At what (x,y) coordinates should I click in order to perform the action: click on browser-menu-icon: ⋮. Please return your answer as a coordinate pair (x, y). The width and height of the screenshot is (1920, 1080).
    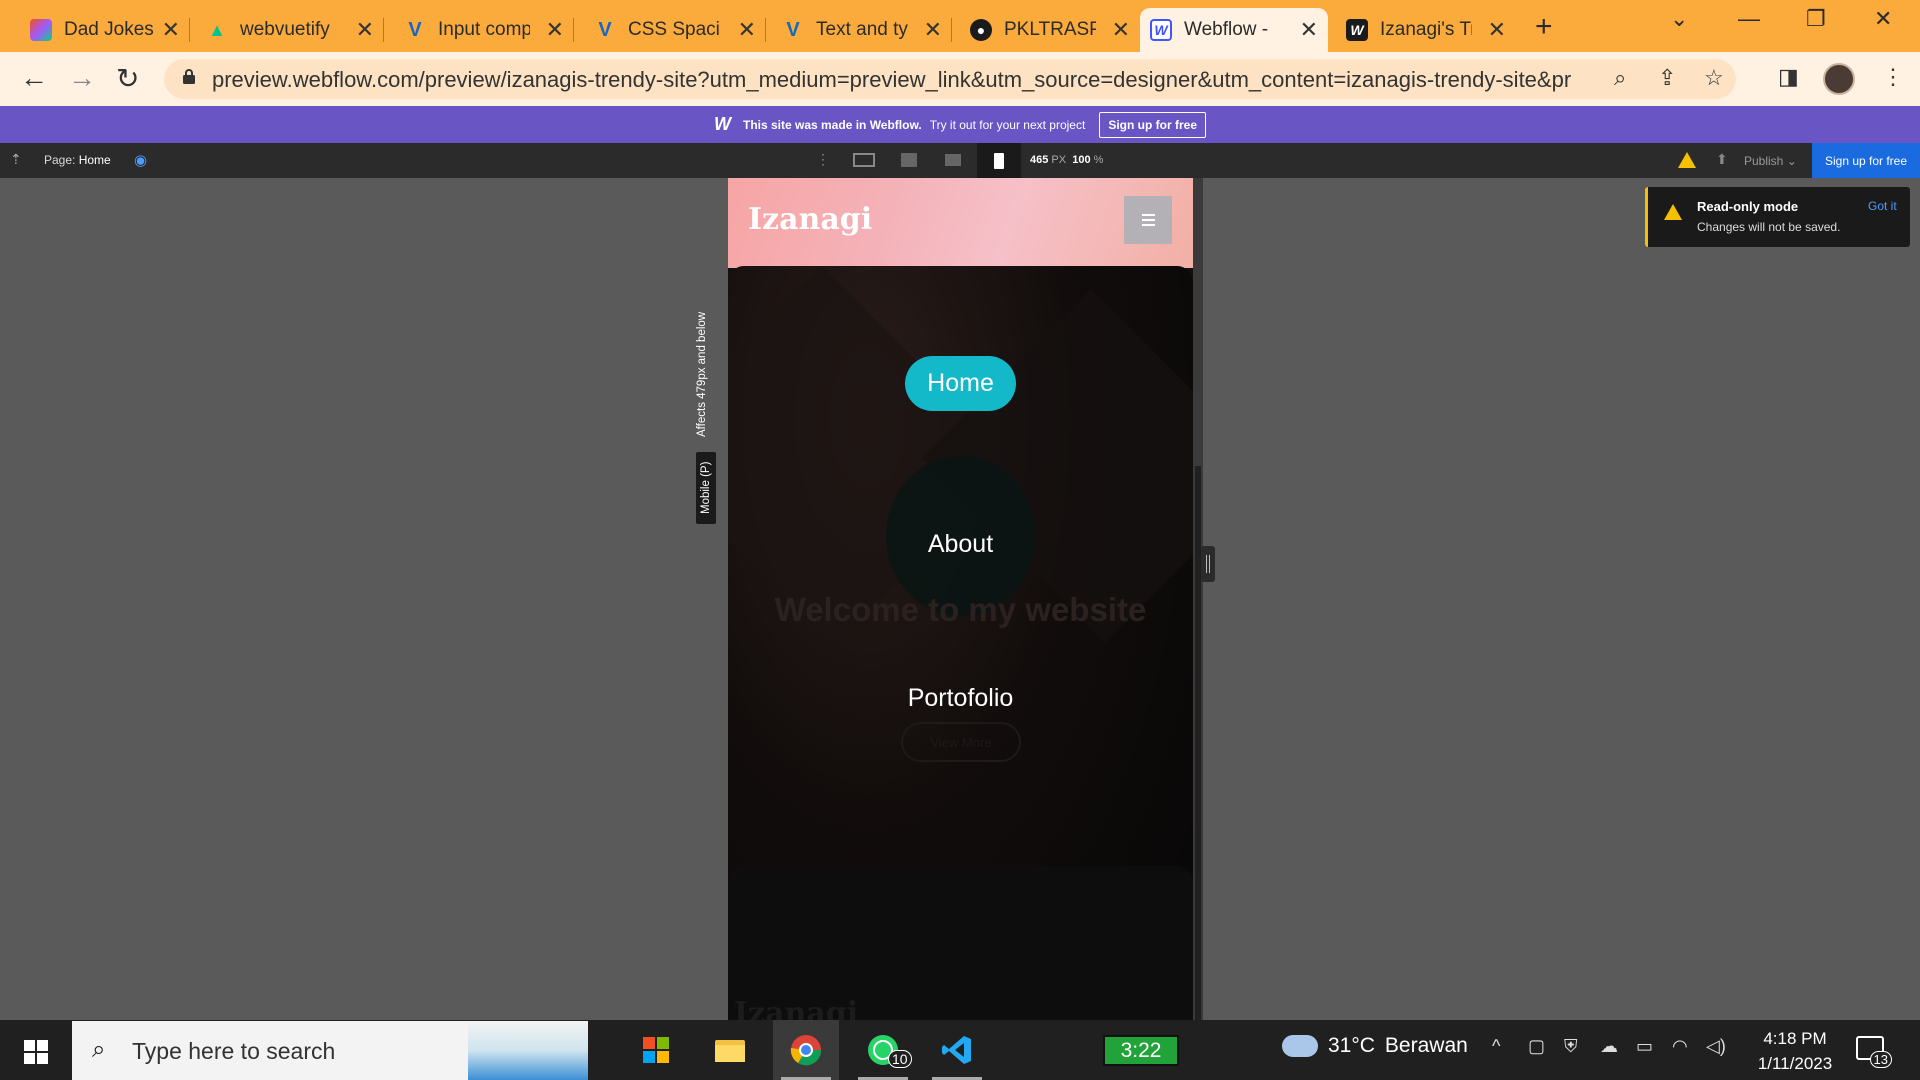
    Looking at the image, I should click on (1893, 77).